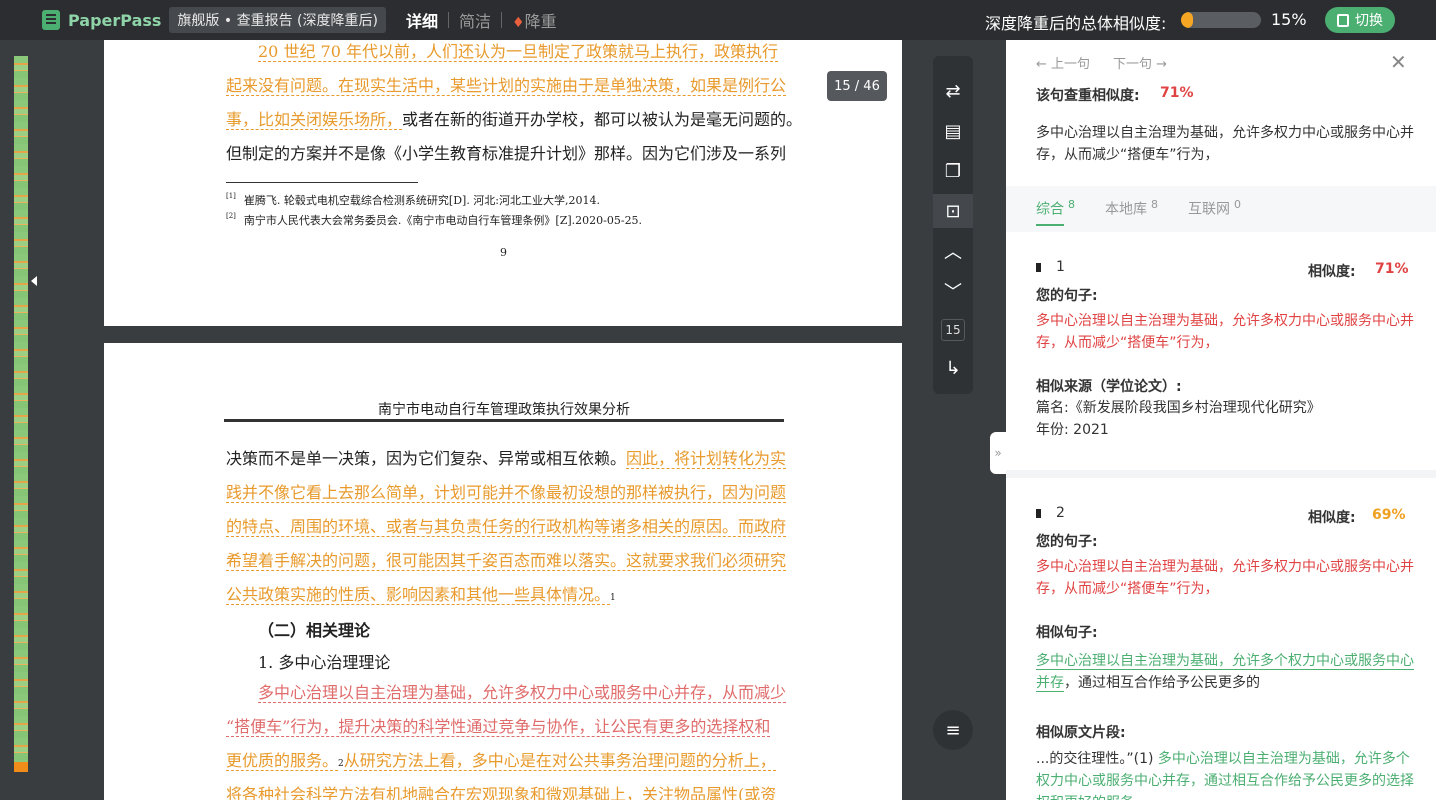 The image size is (1436, 800). I want to click on mode-reduce-label: 降重, so click(540, 21).